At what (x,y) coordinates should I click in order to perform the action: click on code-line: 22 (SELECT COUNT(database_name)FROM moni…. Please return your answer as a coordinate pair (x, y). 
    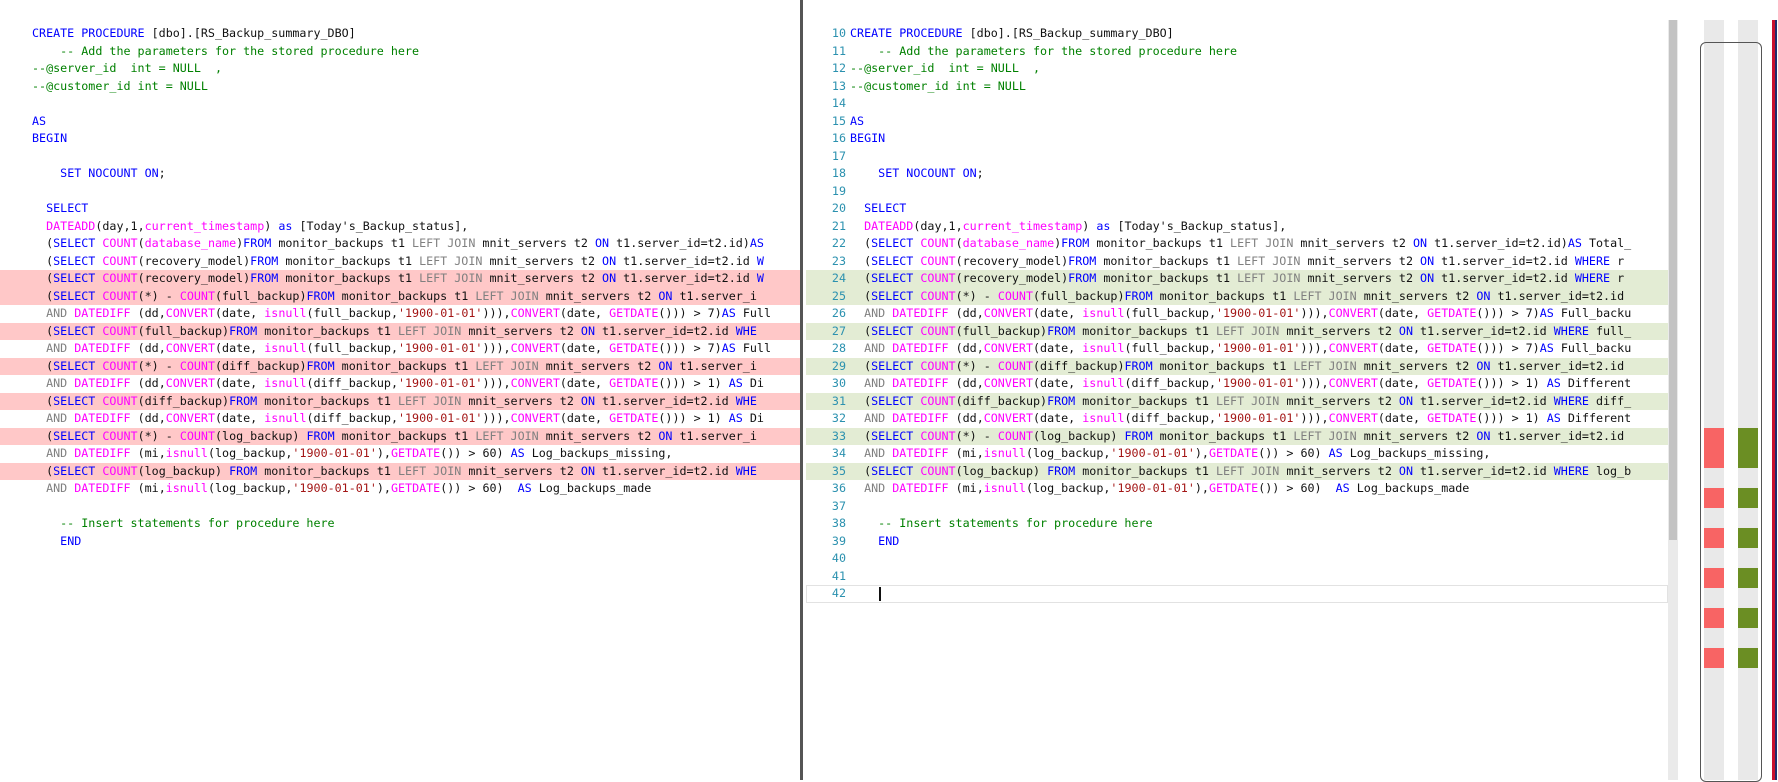
    Looking at the image, I should click on (1237, 244).